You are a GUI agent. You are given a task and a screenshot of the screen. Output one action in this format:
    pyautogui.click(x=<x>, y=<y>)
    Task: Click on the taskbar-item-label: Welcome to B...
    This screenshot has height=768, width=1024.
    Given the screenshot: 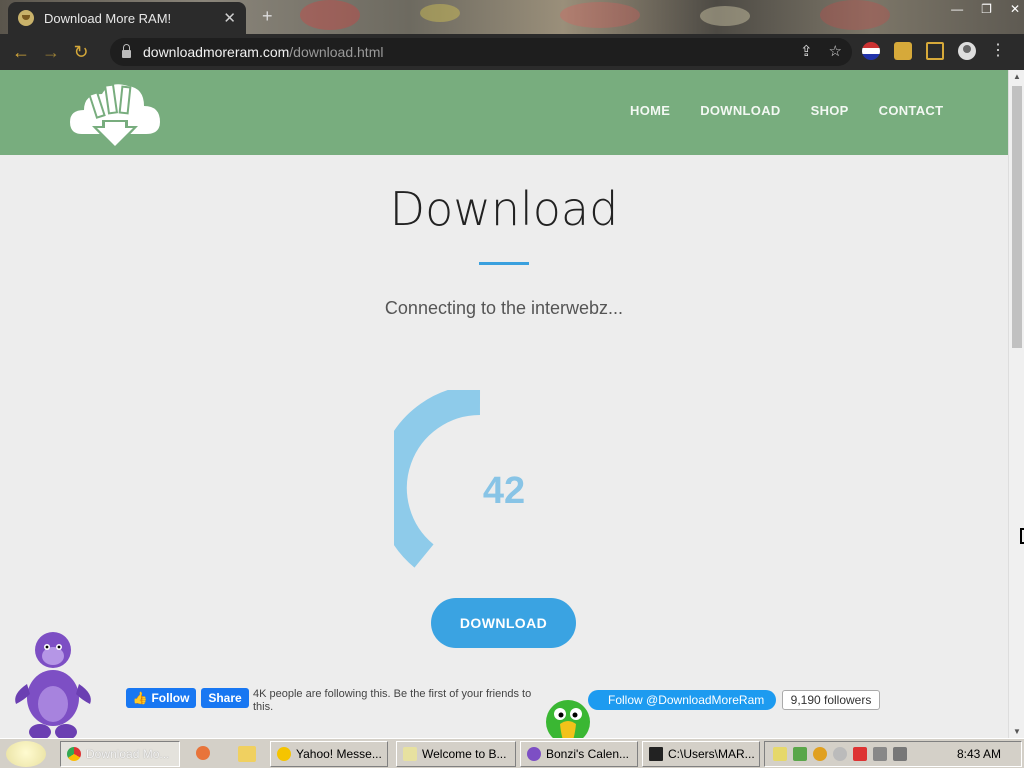 What is the action you would take?
    pyautogui.click(x=464, y=754)
    